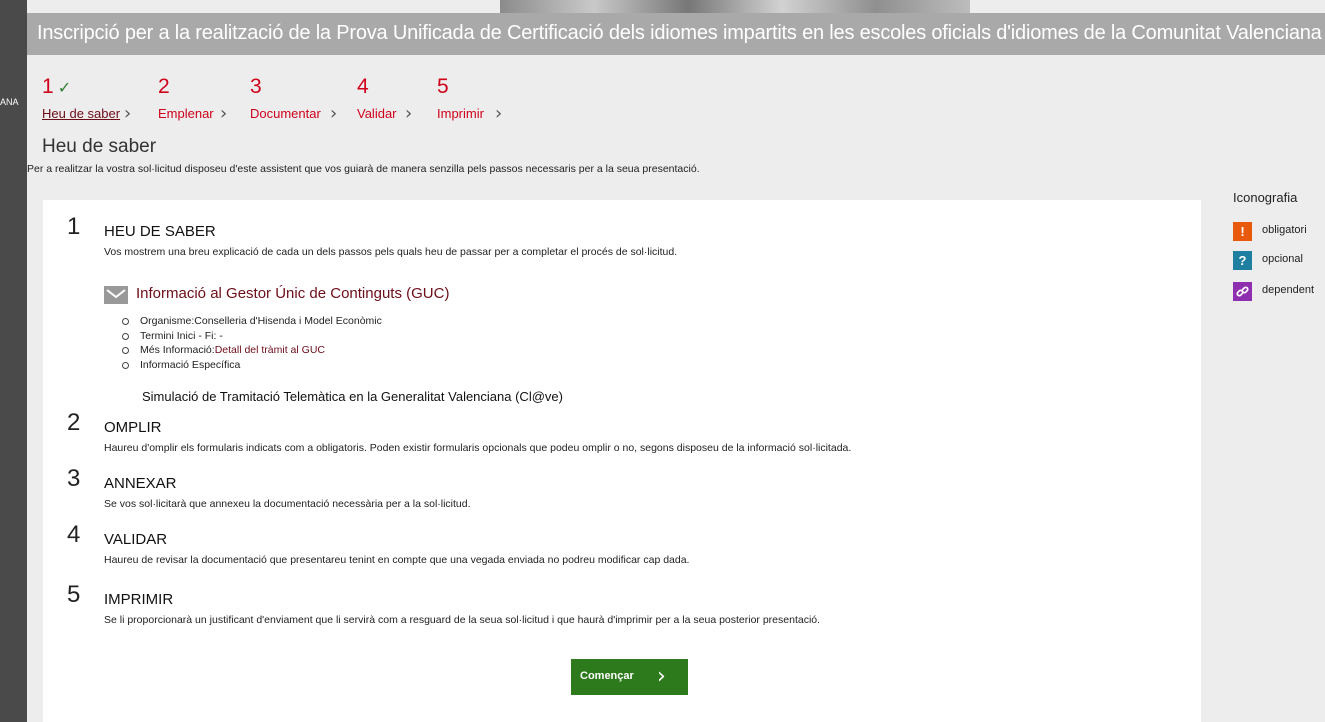 The image size is (1325, 722). What do you see at coordinates (1284, 230) in the screenshot?
I see `legend-mandatory-label: obligatori` at bounding box center [1284, 230].